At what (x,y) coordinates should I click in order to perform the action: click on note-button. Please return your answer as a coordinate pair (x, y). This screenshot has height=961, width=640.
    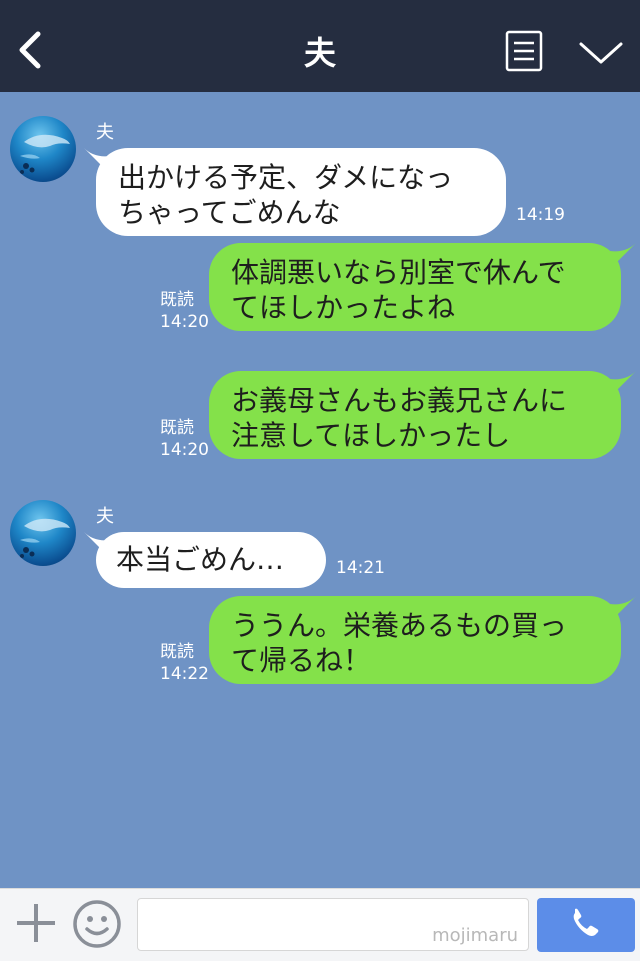
    Looking at the image, I should click on (524, 51).